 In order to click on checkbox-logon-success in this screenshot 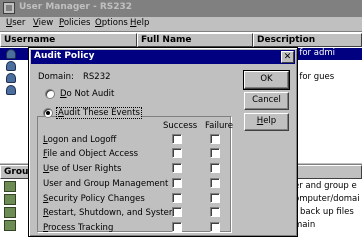, I will do `click(177, 139)`.